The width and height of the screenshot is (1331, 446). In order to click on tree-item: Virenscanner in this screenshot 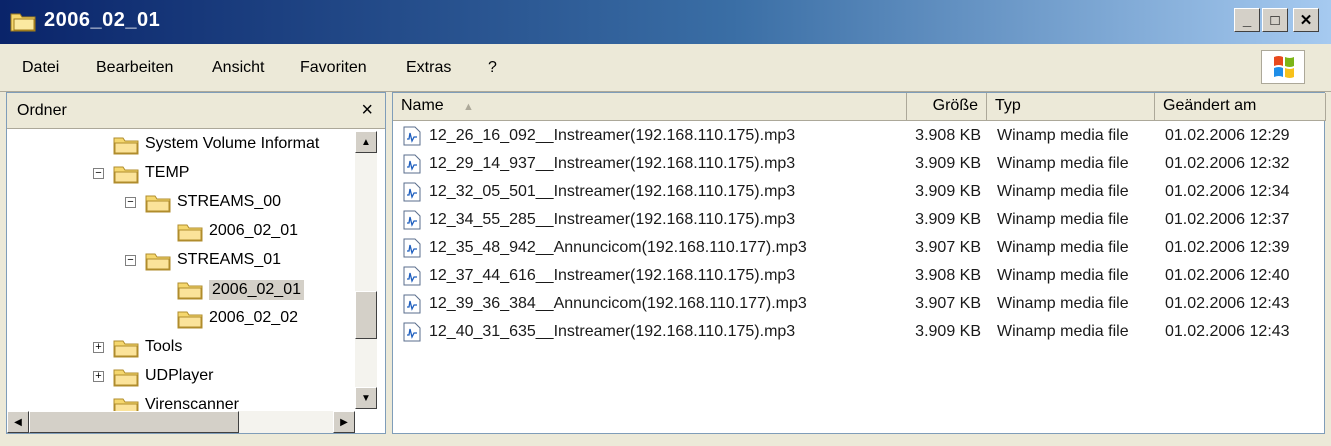, I will do `click(180, 403)`.